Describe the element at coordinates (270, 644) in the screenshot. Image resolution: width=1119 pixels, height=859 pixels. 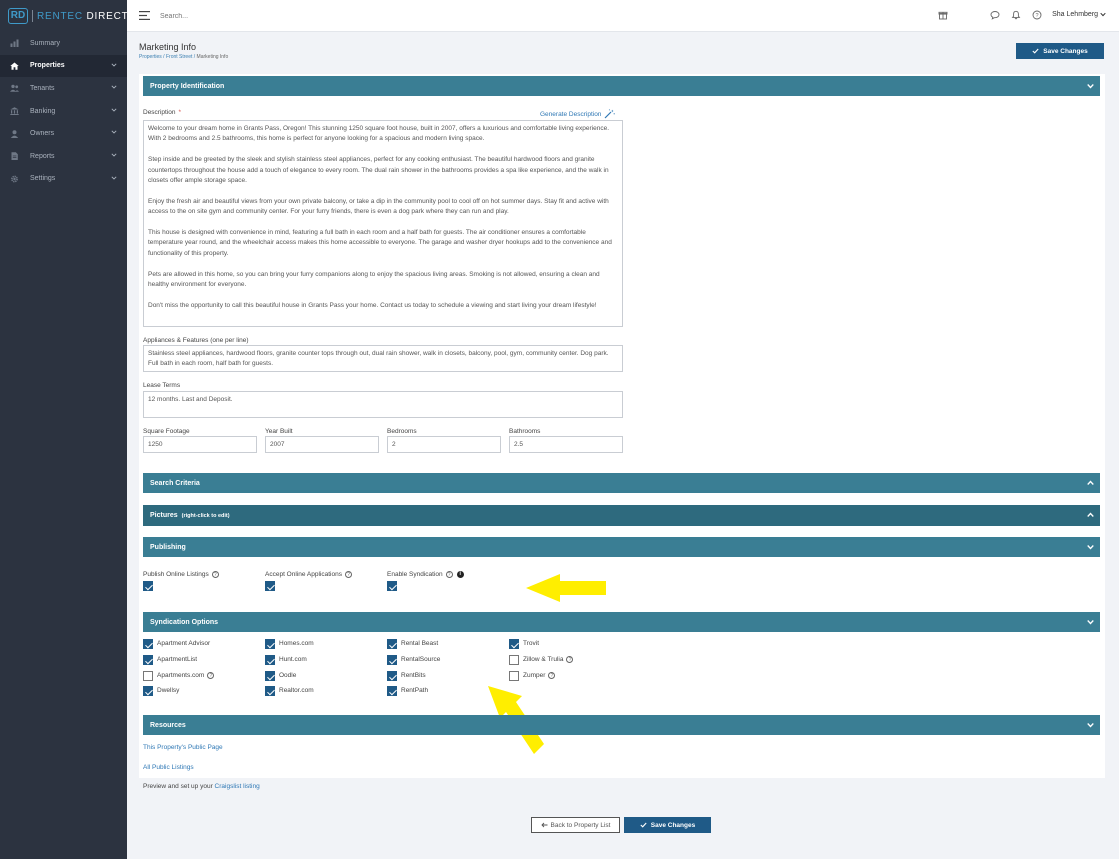
I see `syndication-checkbox-homes-com` at that location.